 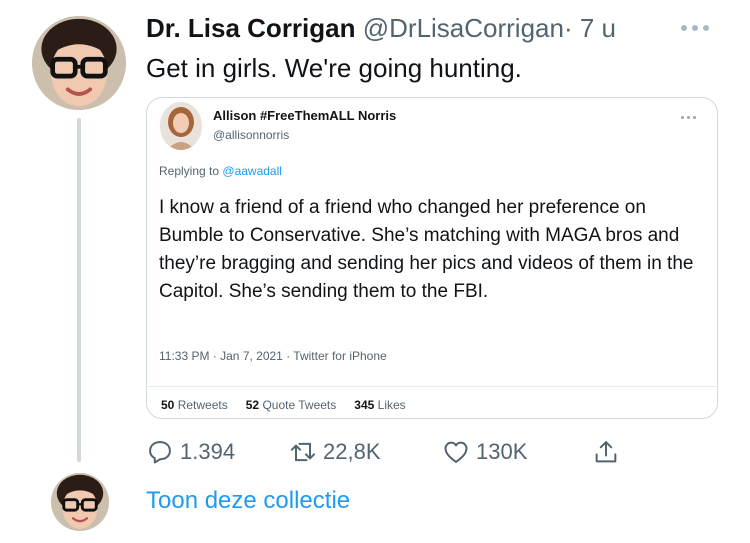 I want to click on thread-line, so click(x=79, y=290).